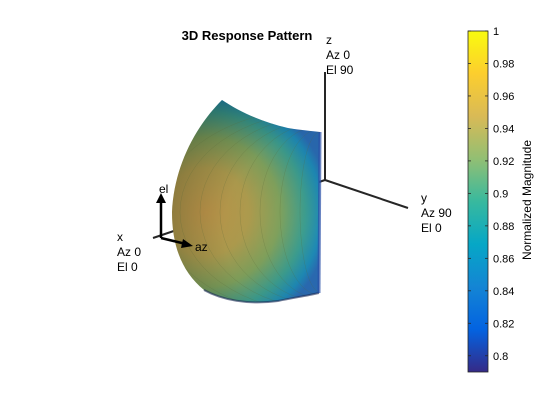 This screenshot has height=420, width=560. Describe the element at coordinates (319, 212) in the screenshot. I see `surface-right-rim` at that location.